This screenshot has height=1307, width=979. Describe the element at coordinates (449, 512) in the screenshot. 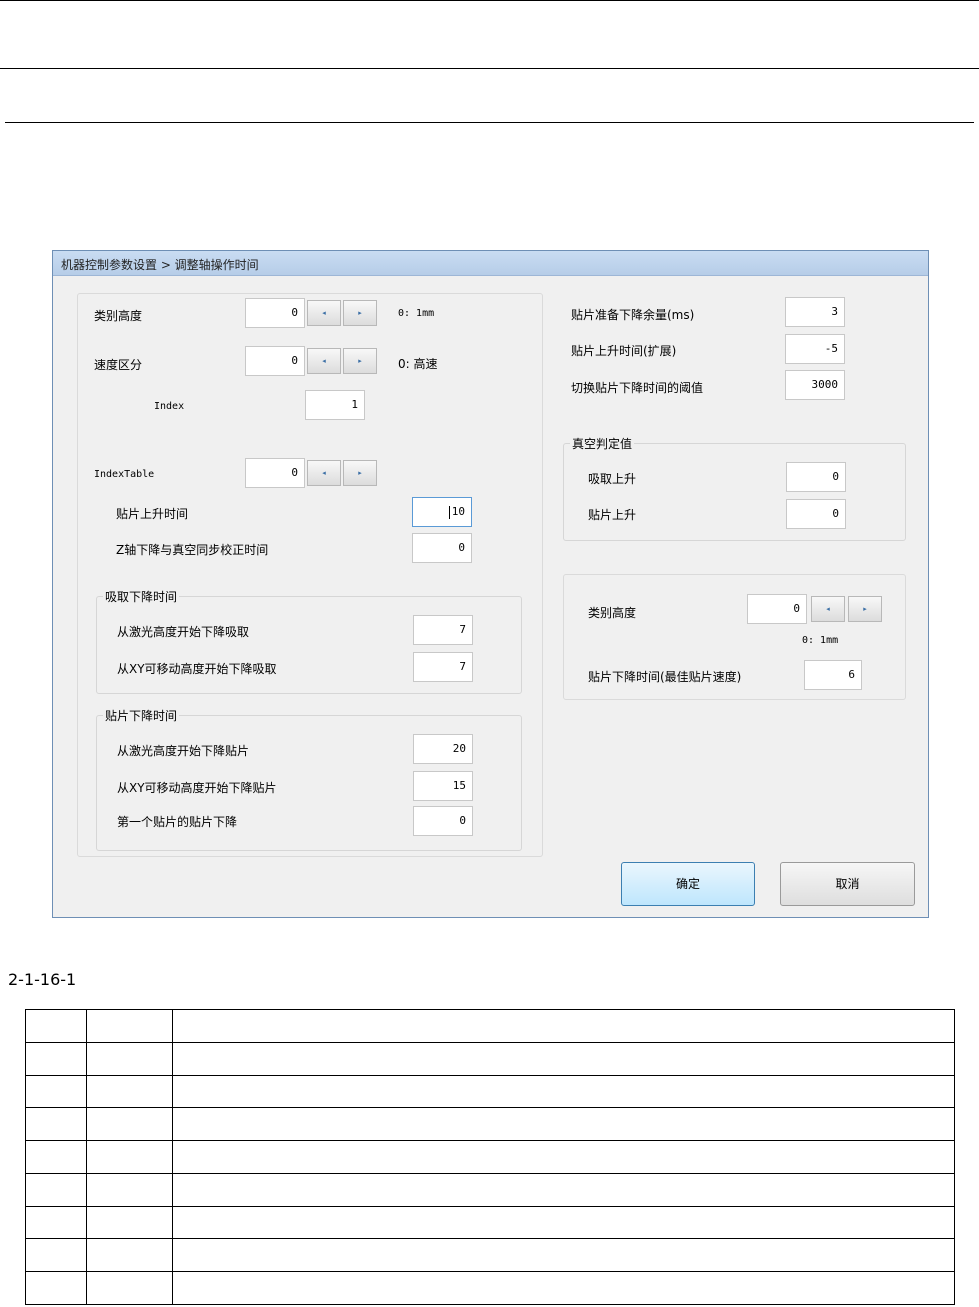

I see `text-caret` at that location.